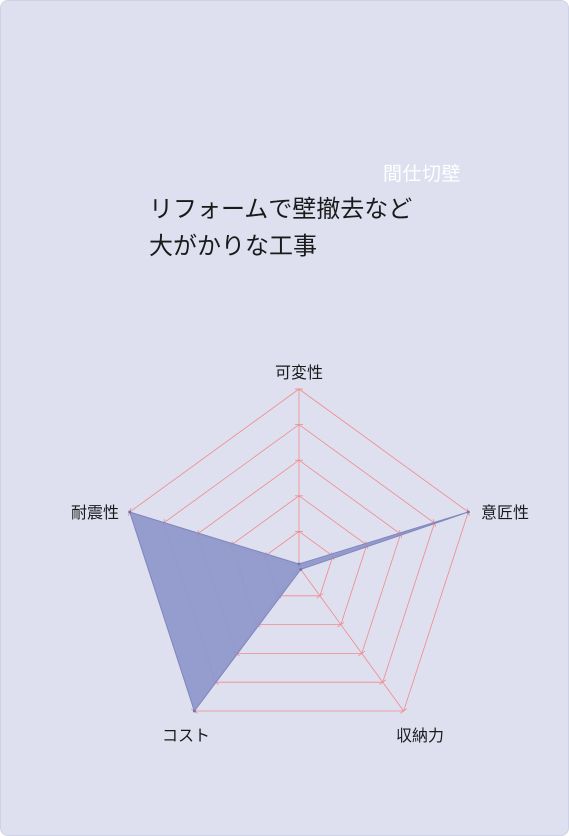 The image size is (569, 836). I want to click on axis-label-4: コスト, so click(186, 735).